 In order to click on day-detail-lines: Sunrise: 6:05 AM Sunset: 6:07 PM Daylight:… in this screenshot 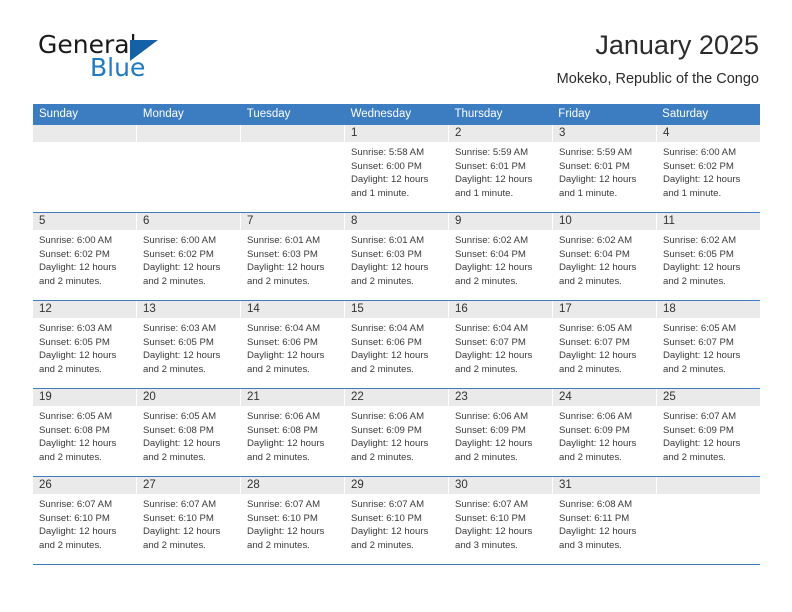, I will do `click(708, 347)`.